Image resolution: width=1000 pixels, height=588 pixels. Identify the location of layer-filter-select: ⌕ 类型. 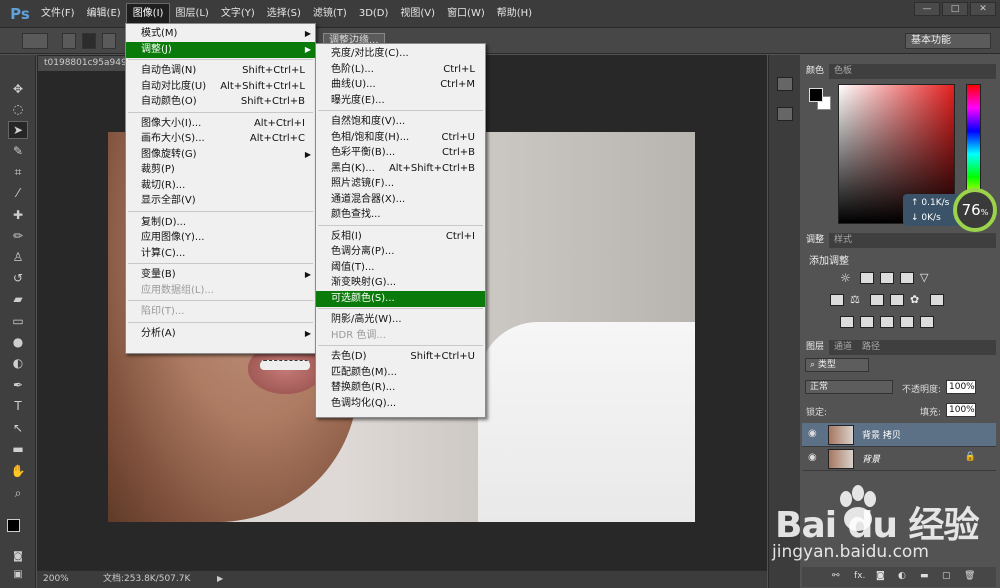
(837, 365).